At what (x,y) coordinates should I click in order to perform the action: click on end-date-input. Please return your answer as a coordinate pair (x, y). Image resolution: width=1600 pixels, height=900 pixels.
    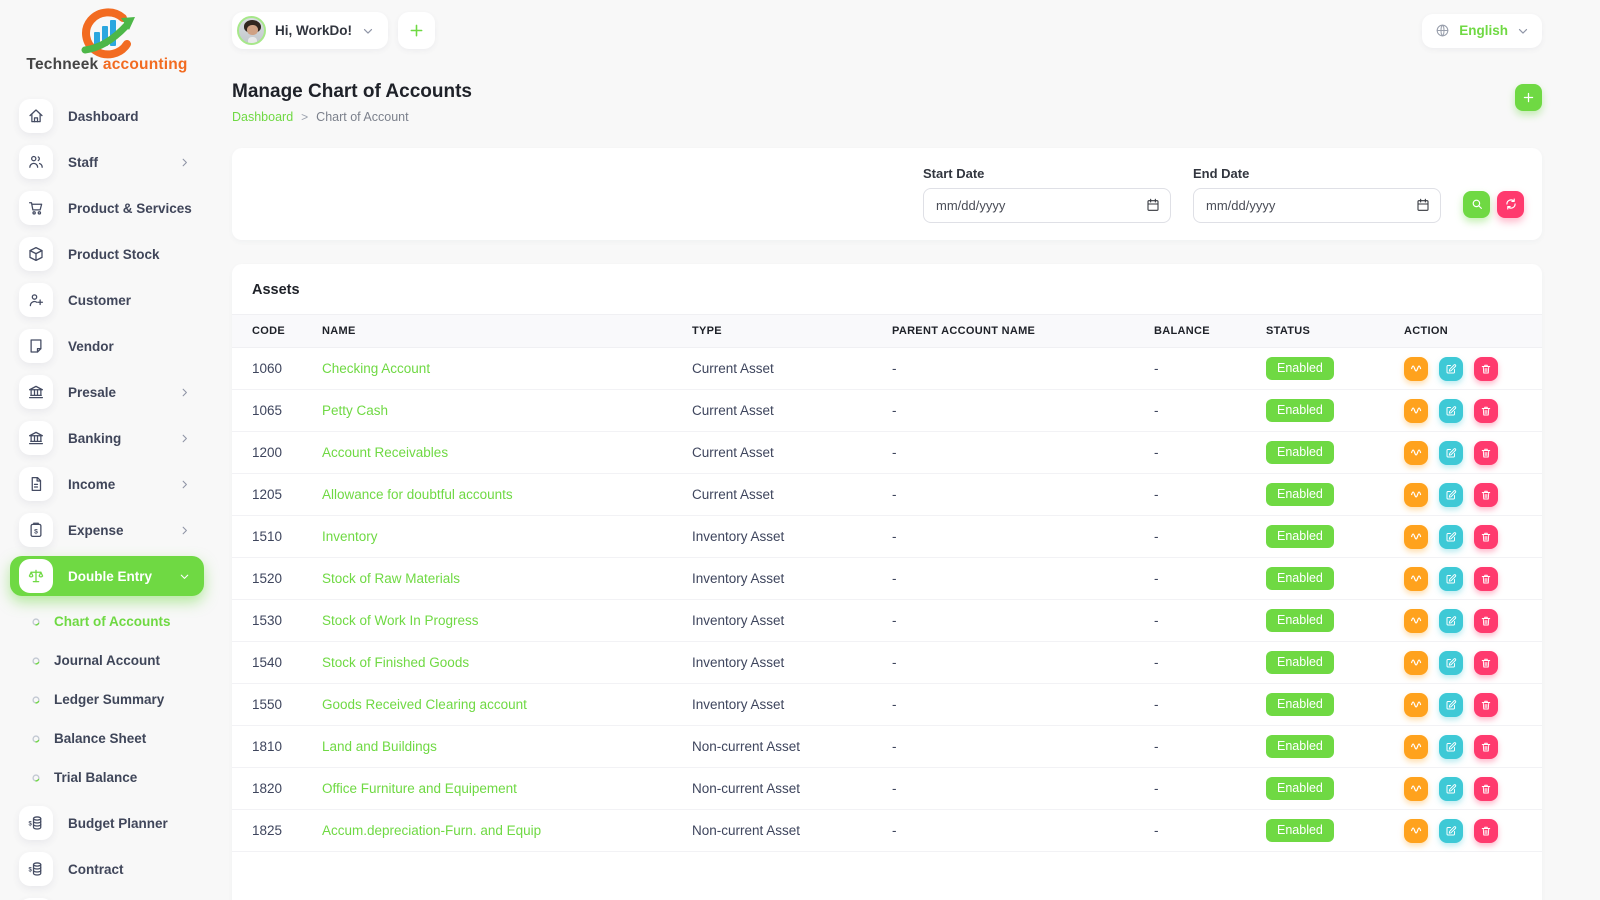
    Looking at the image, I should click on (1317, 205).